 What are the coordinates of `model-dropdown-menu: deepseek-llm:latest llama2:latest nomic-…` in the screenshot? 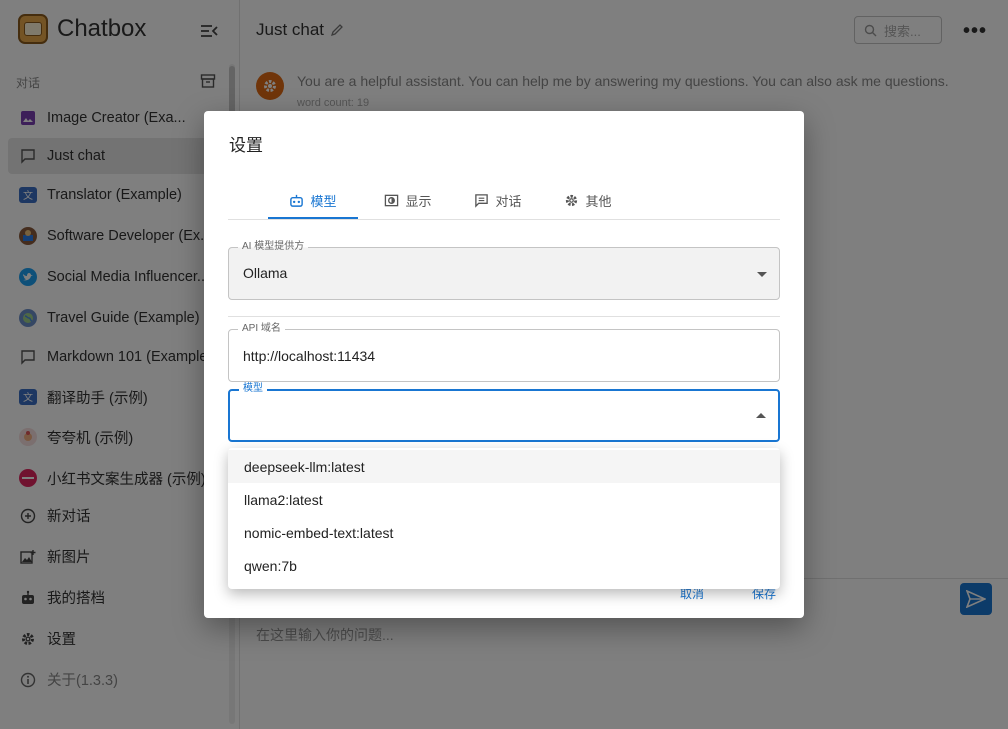 It's located at (504, 518).